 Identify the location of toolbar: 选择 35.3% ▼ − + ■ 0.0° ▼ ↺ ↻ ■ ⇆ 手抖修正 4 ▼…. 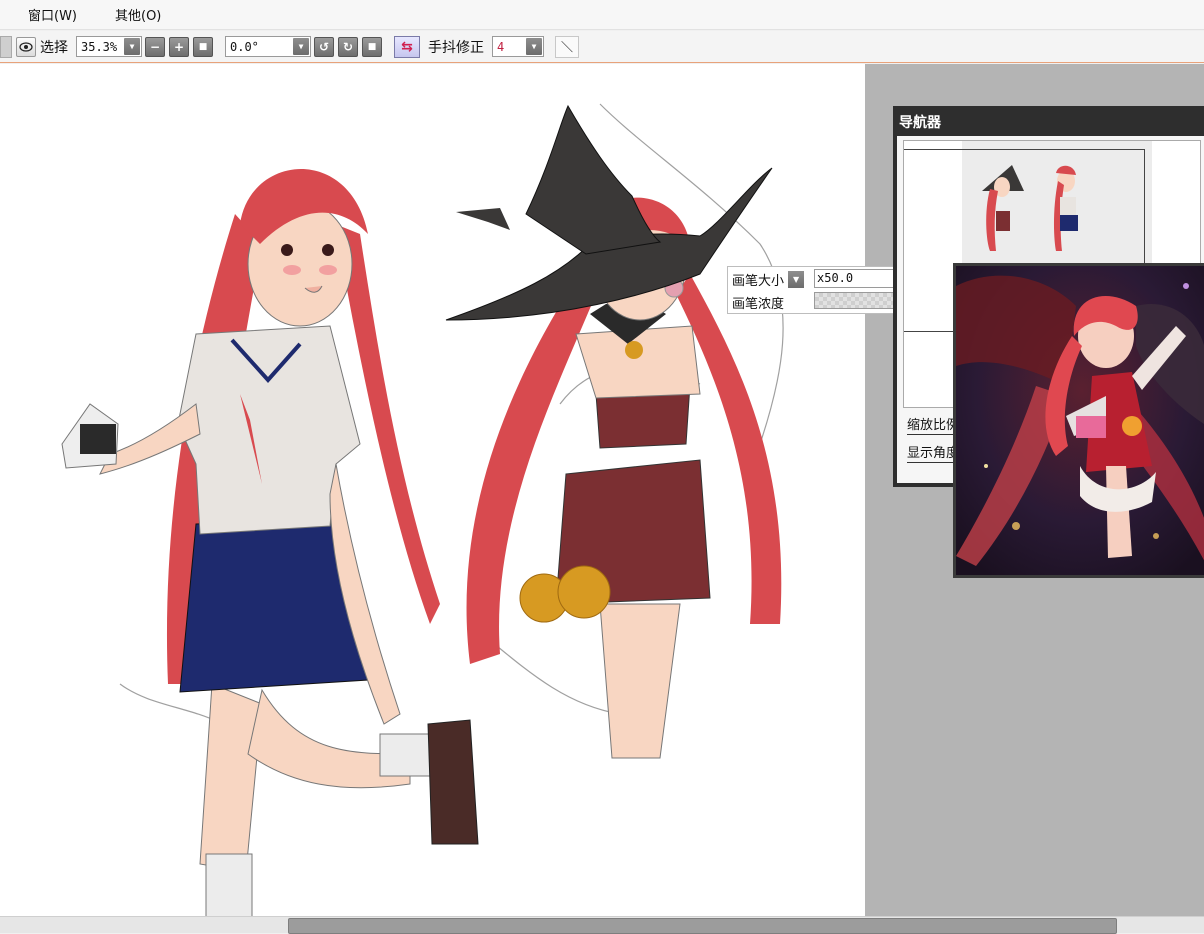
(602, 47).